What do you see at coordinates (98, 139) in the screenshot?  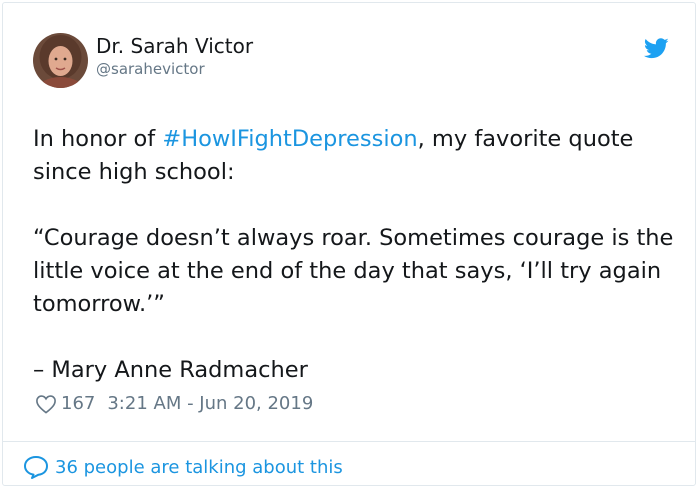 I see `intro-prefix: In honor of` at bounding box center [98, 139].